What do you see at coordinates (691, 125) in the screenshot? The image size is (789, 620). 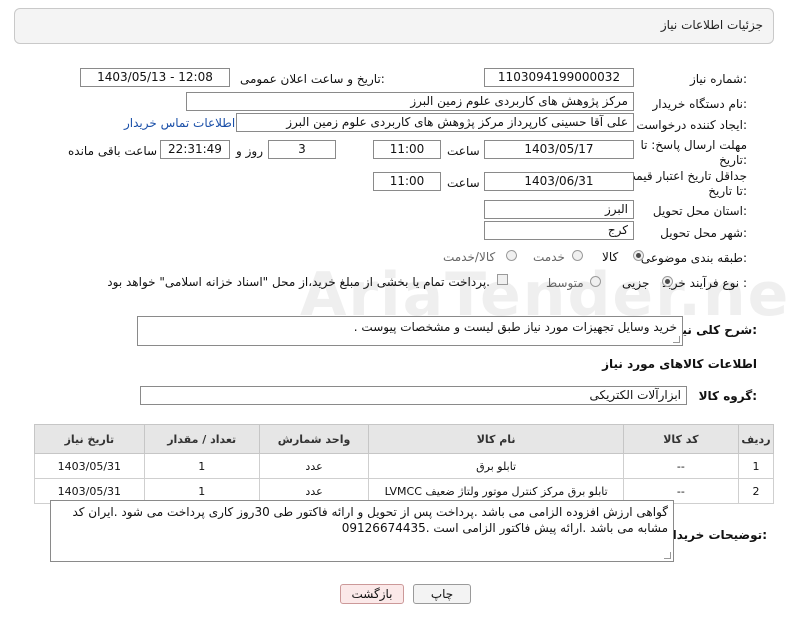 I see `creator-label: ایجاد کننده درخواست:` at bounding box center [691, 125].